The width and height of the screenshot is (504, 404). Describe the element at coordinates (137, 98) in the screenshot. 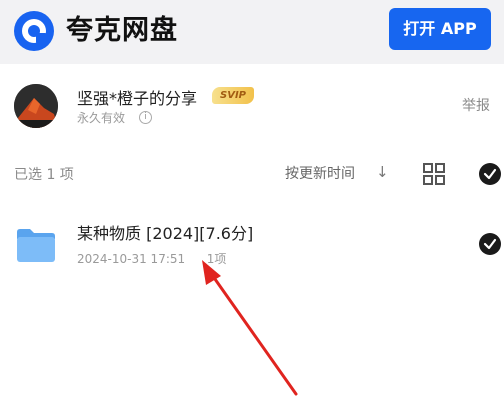

I see `sharer-name: 坚强*橙子的分享` at that location.